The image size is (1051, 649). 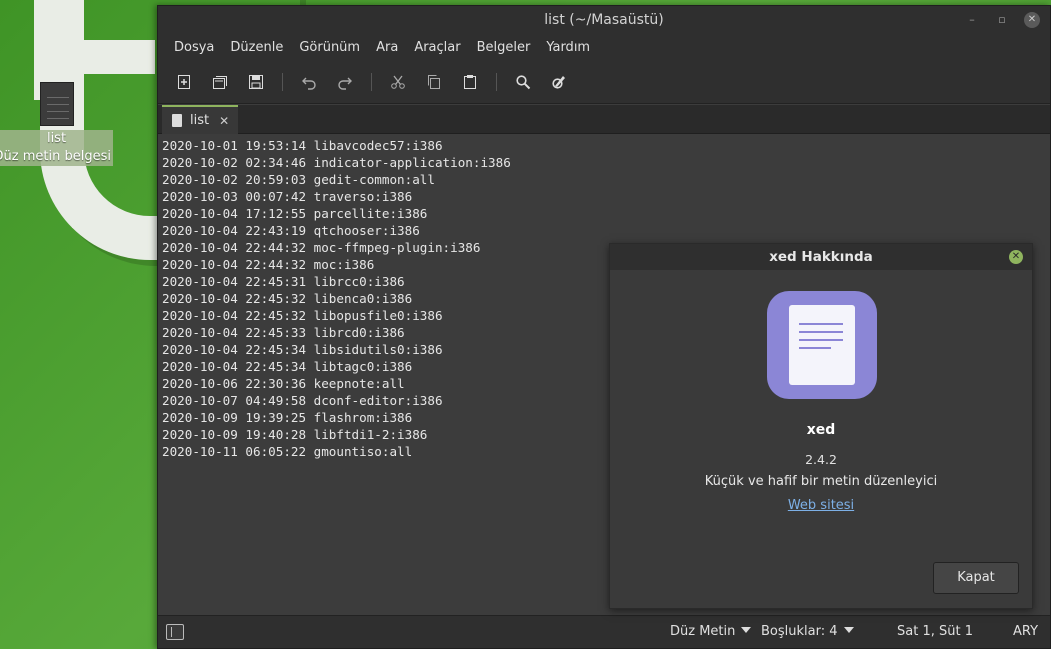 I want to click on copy-icon, so click(x=434, y=82).